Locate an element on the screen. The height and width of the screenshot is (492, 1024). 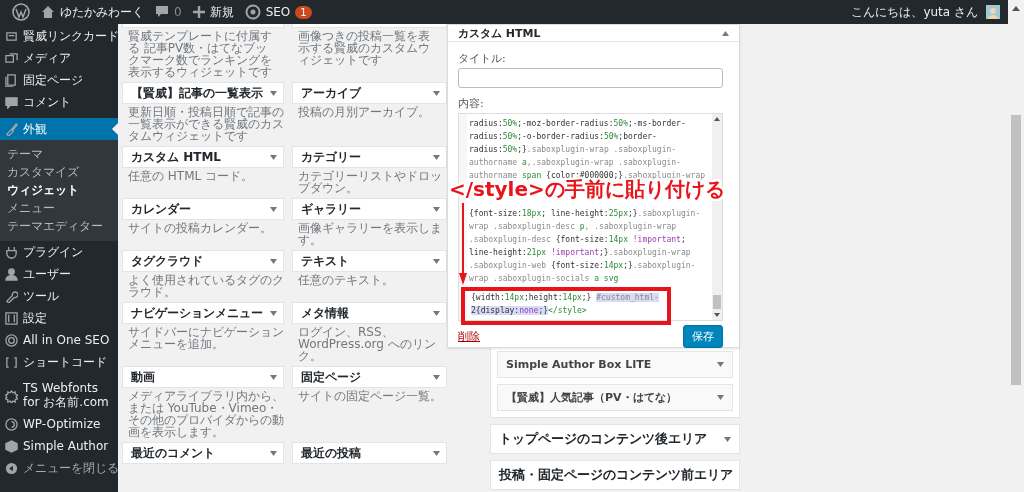
menu-item: プラグイン is located at coordinates (59, 252).